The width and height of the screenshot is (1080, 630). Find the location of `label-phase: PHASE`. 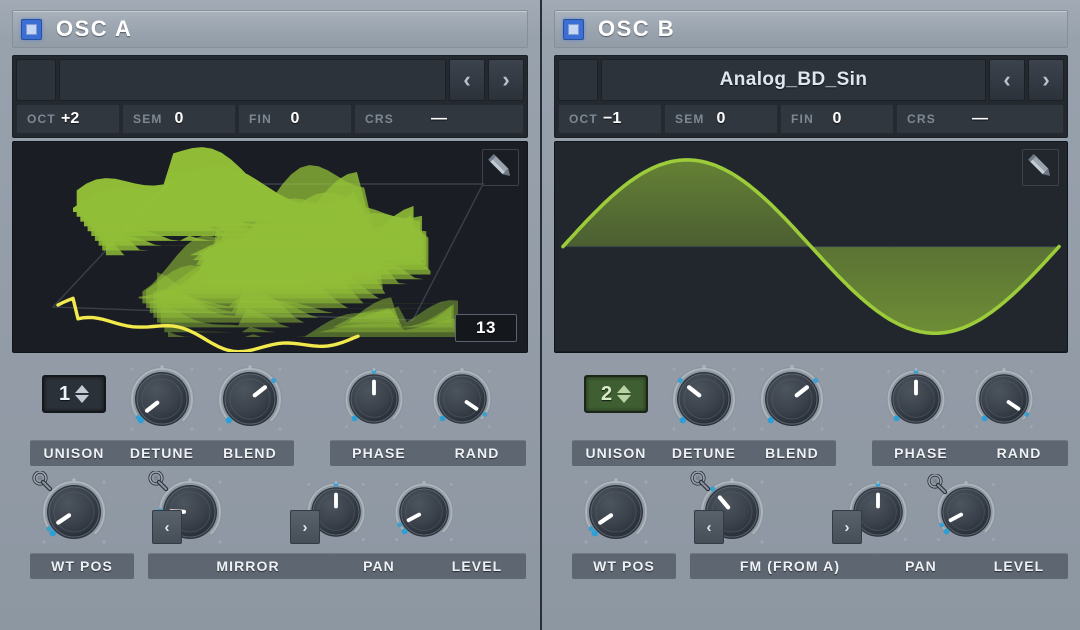

label-phase: PHASE is located at coordinates (921, 453).